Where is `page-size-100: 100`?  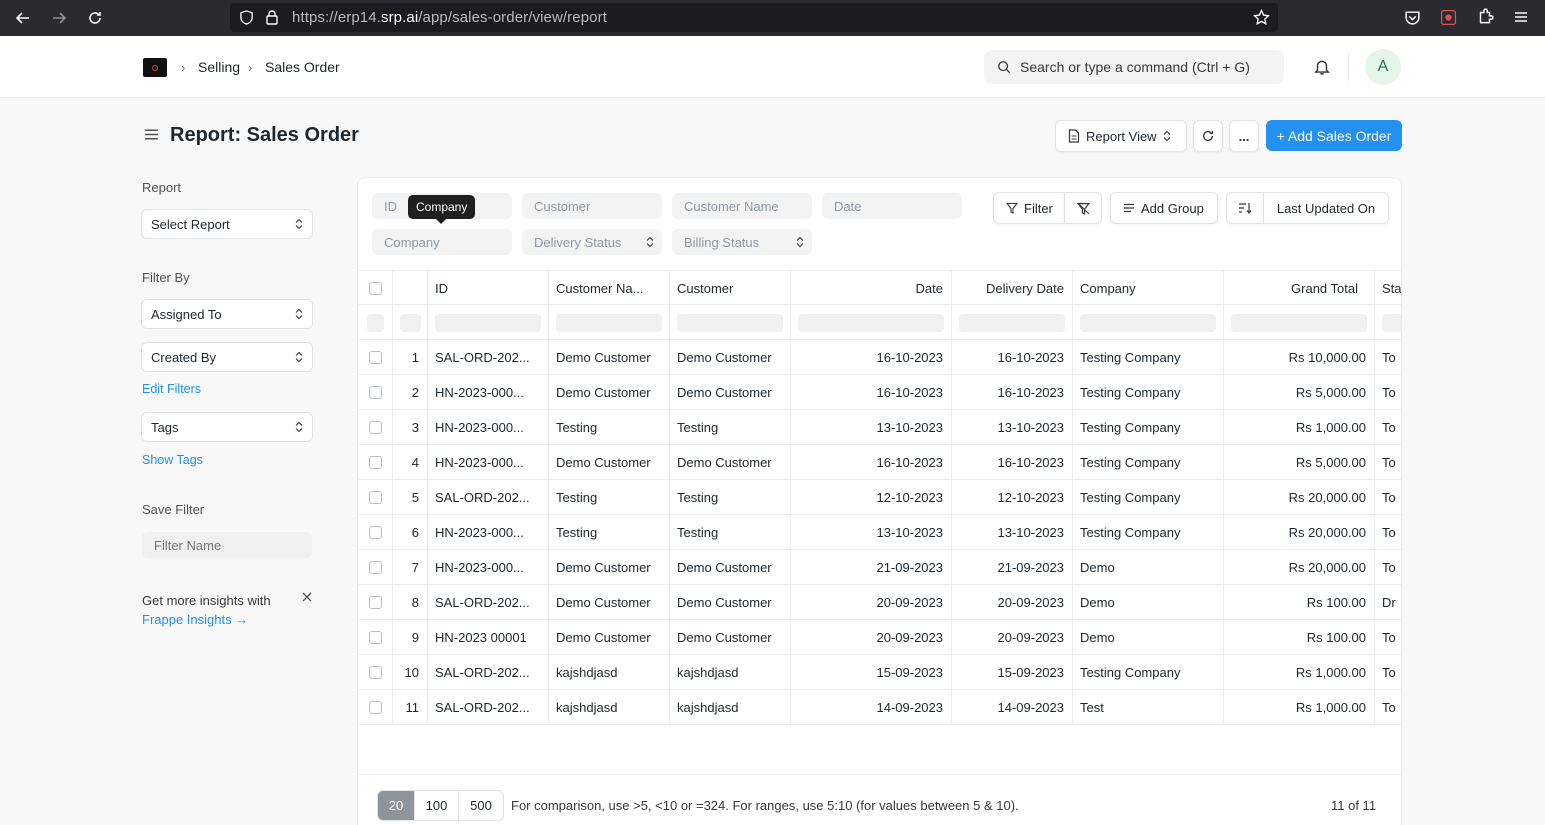 page-size-100: 100 is located at coordinates (437, 805).